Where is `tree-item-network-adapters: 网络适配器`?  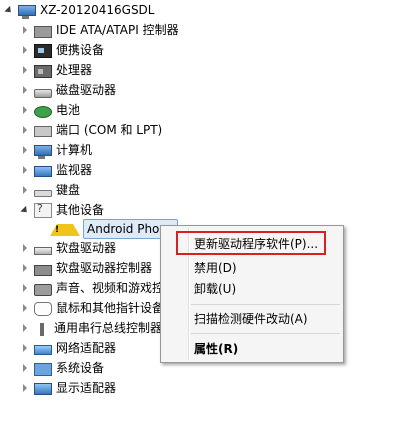
tree-item-network-adapters: 网络适配器 is located at coordinates (68, 348).